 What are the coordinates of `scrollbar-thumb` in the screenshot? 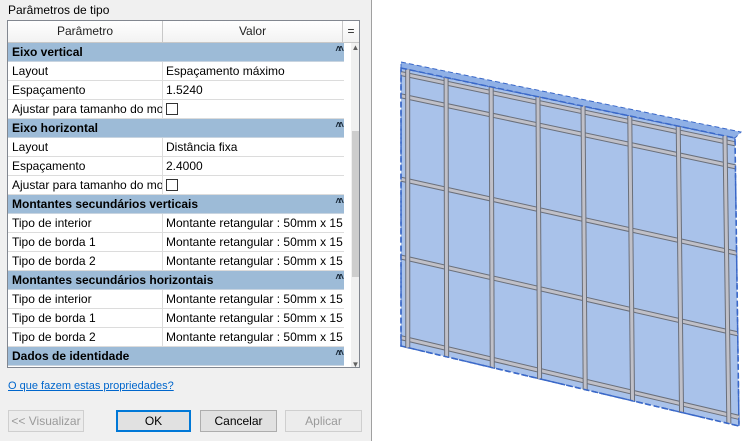 It's located at (355, 204).